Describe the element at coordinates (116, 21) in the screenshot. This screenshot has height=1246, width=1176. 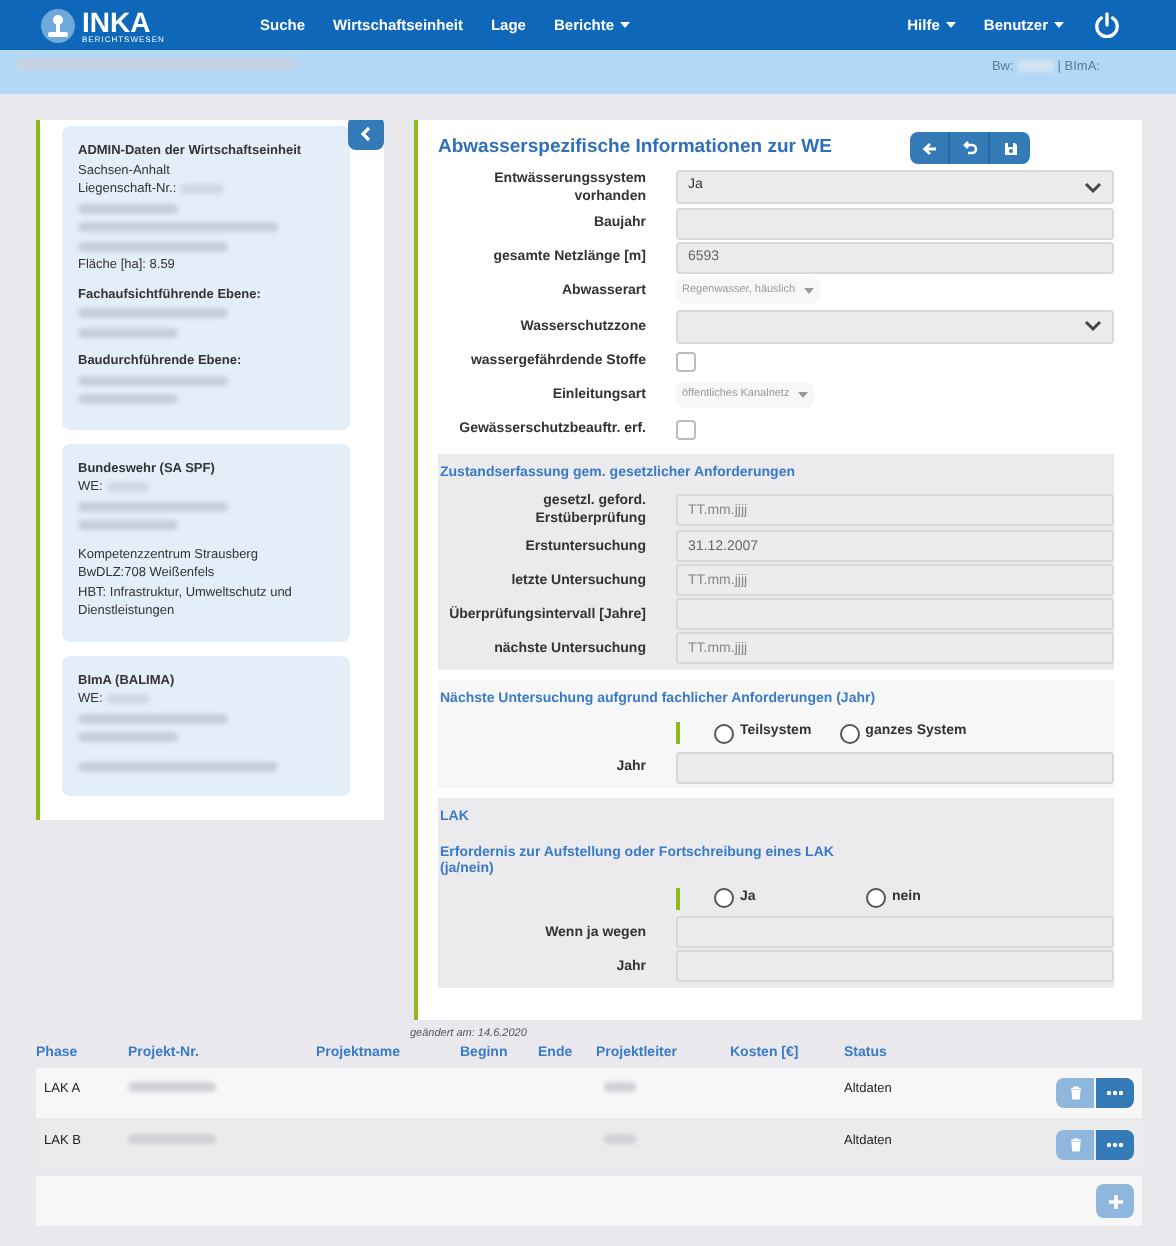
I see `logo-text: INKA` at that location.